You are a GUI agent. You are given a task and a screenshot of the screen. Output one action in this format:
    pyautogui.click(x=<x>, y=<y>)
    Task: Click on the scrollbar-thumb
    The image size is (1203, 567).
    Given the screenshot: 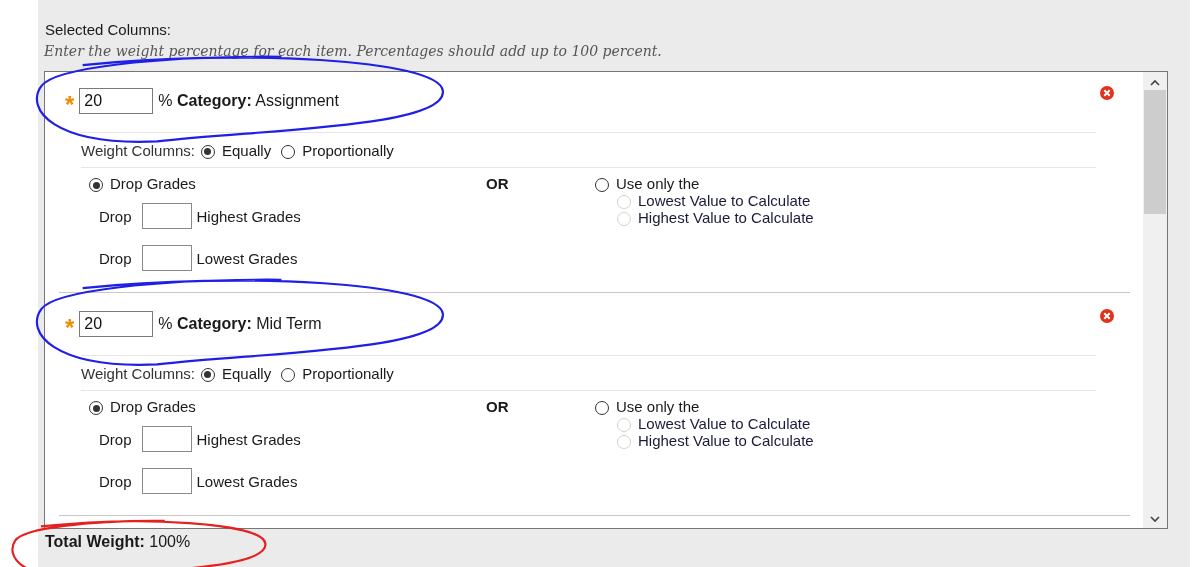 What is the action you would take?
    pyautogui.click(x=1155, y=152)
    